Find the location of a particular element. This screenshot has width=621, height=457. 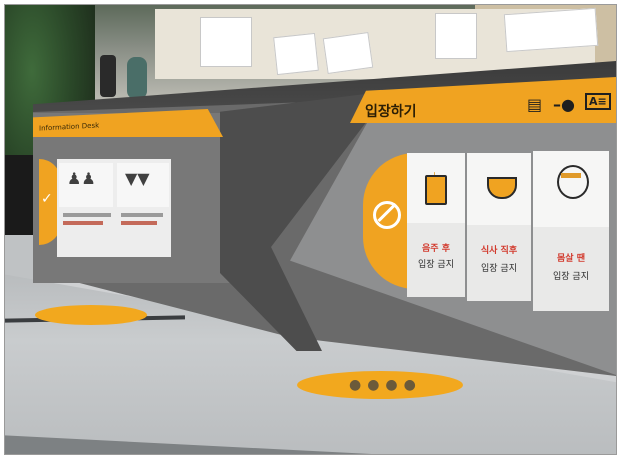

restriction-card-meal is located at coordinates (499, 227).